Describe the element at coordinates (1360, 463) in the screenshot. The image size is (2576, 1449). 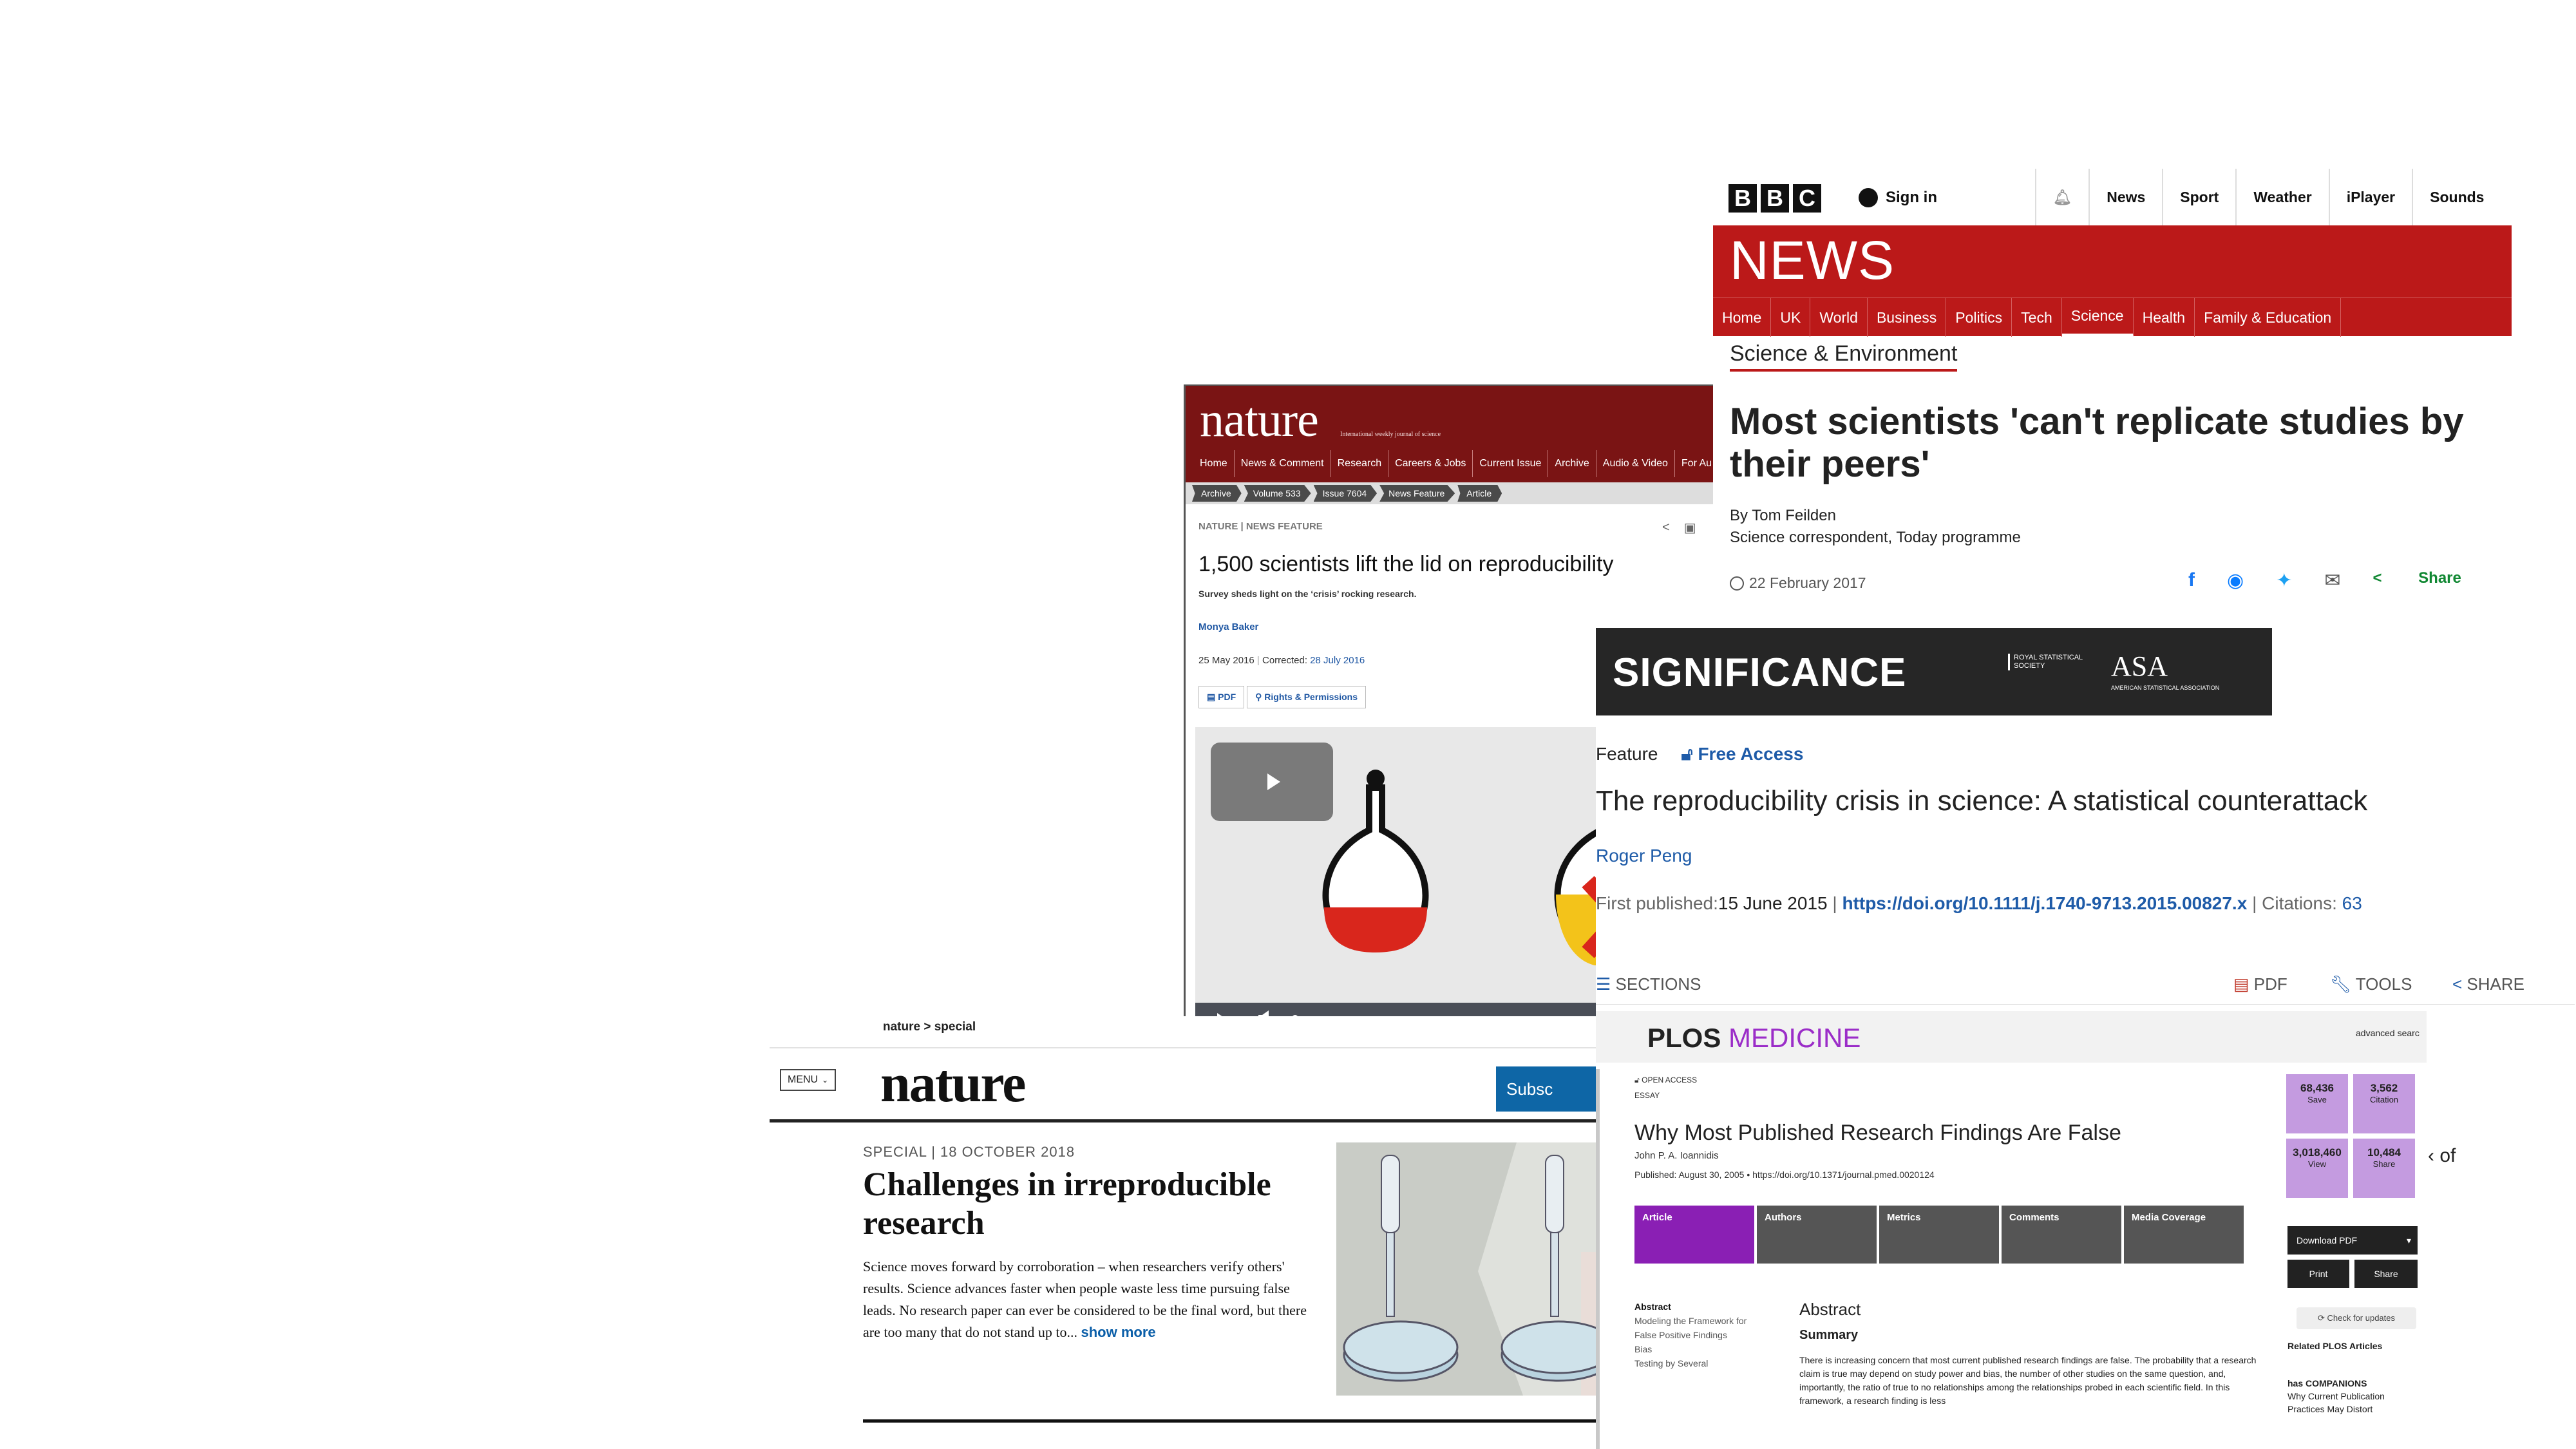
I see `nav-research: Research` at that location.